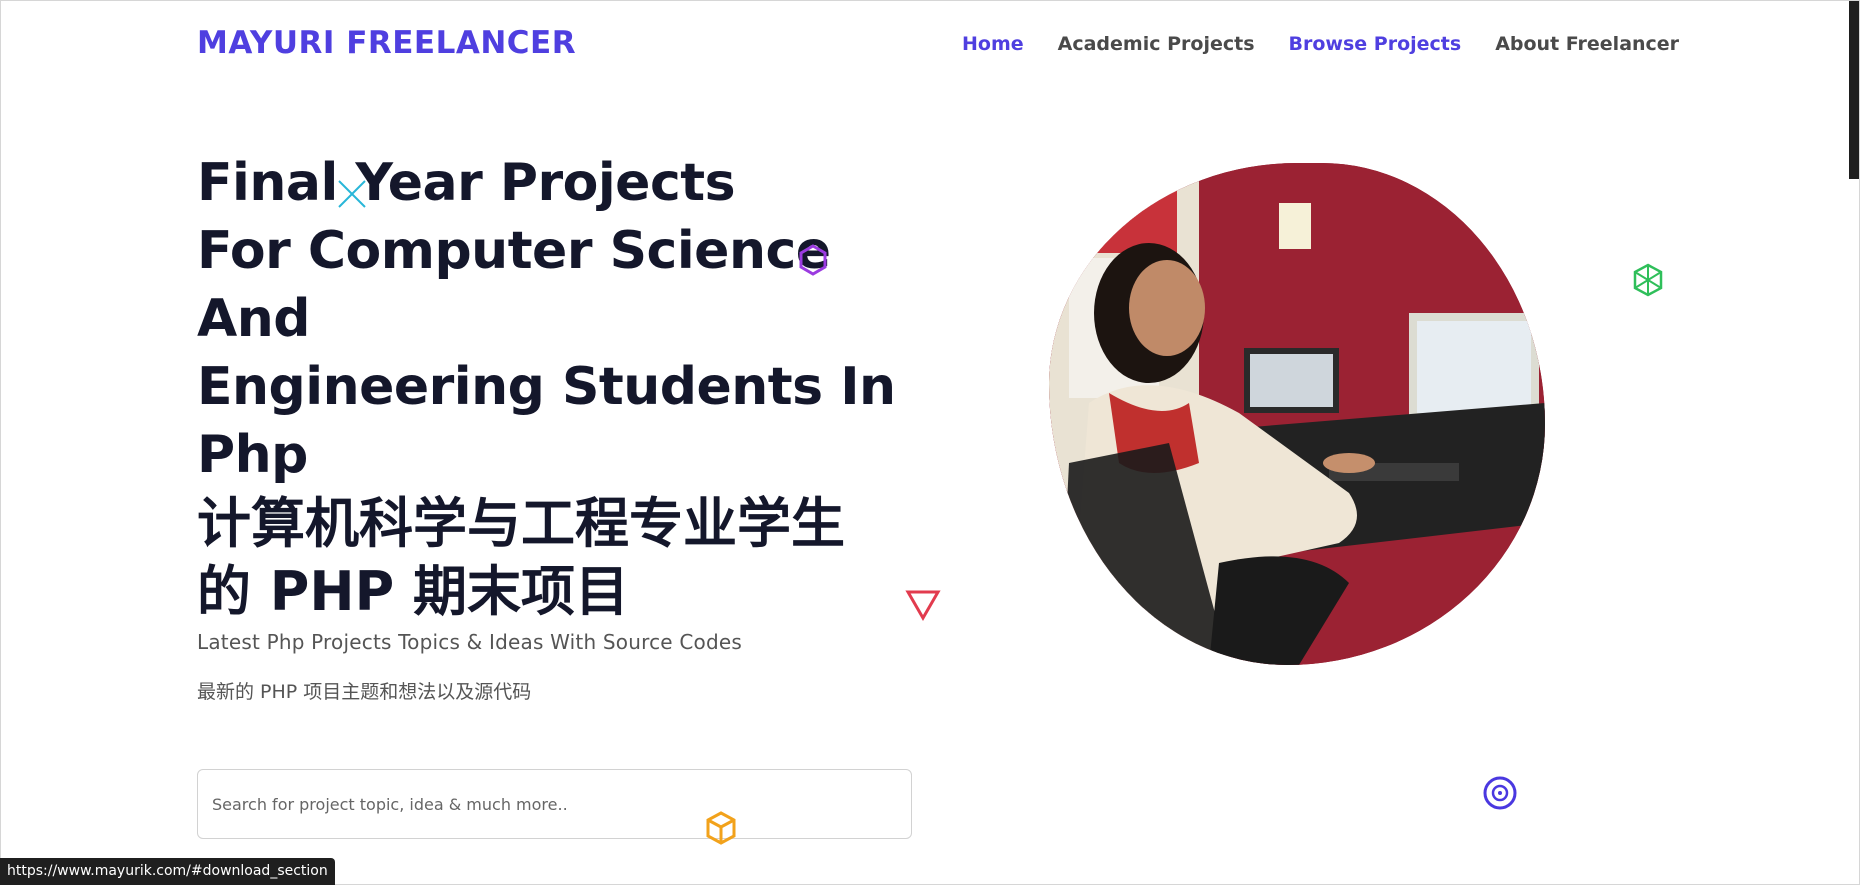 The image size is (1860, 885). Describe the element at coordinates (721, 828) in the screenshot. I see `box-outline-icon` at that location.